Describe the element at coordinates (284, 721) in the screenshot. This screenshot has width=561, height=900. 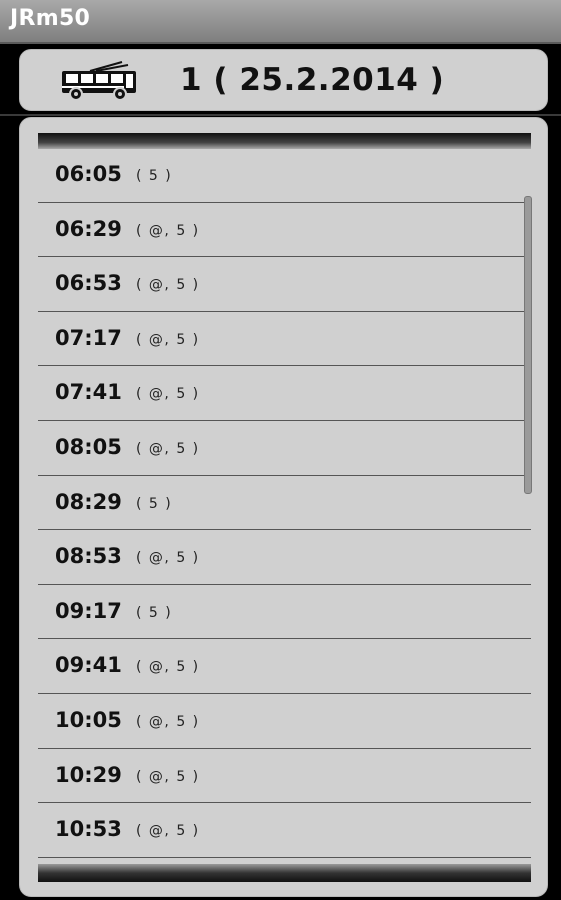
I see `departure-row: 10:05 ( @, 5 )` at that location.